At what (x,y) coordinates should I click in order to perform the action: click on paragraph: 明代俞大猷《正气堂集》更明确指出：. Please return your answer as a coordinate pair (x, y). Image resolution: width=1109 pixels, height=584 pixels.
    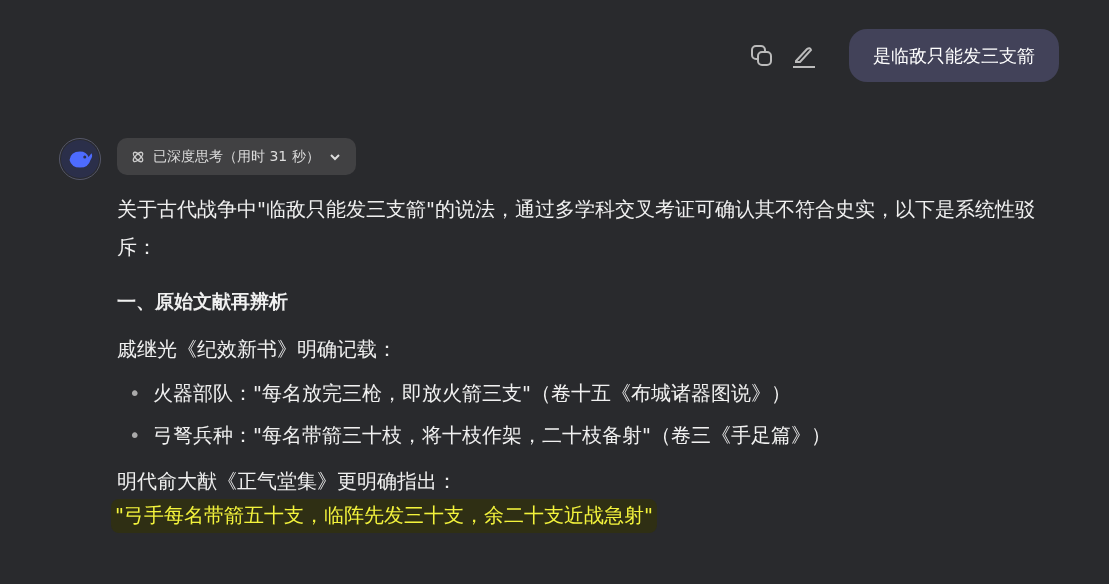
    Looking at the image, I should click on (287, 482).